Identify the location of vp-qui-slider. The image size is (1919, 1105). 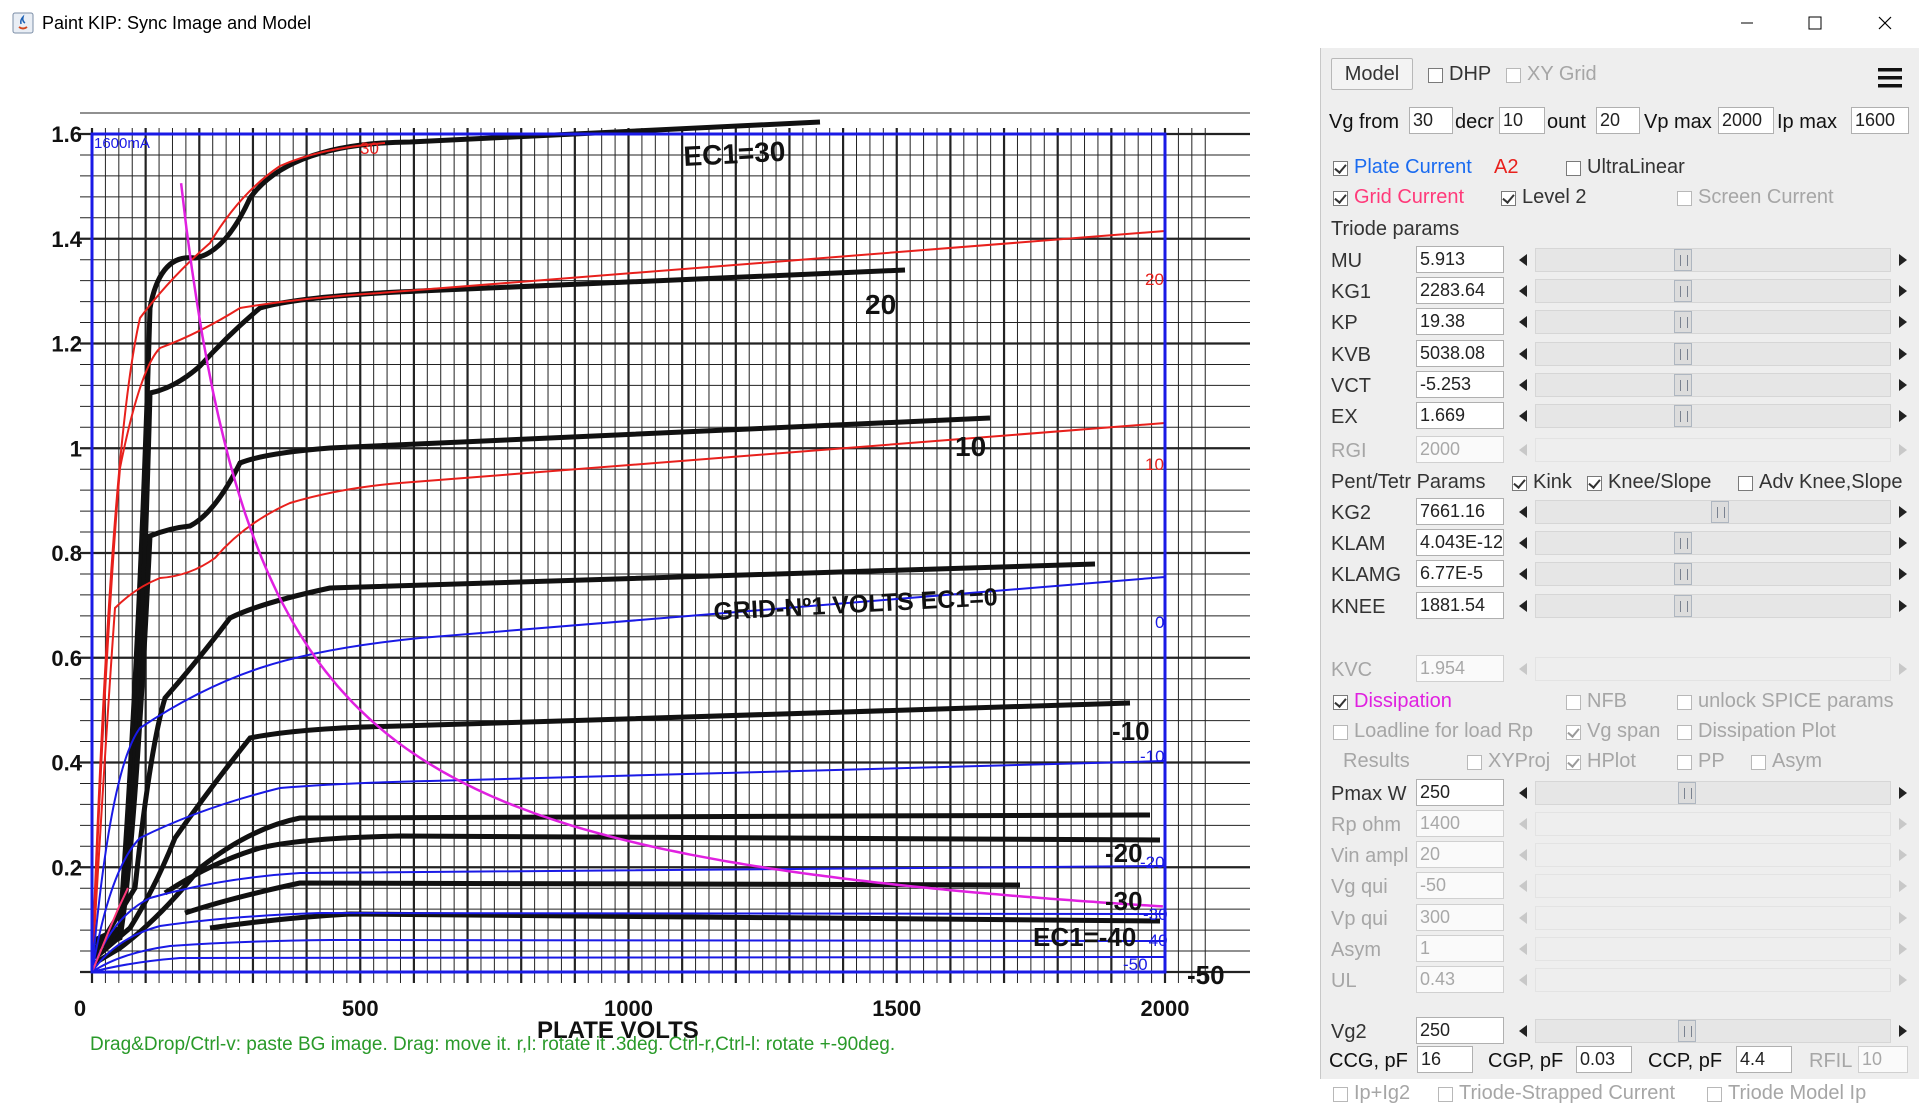
(1713, 918).